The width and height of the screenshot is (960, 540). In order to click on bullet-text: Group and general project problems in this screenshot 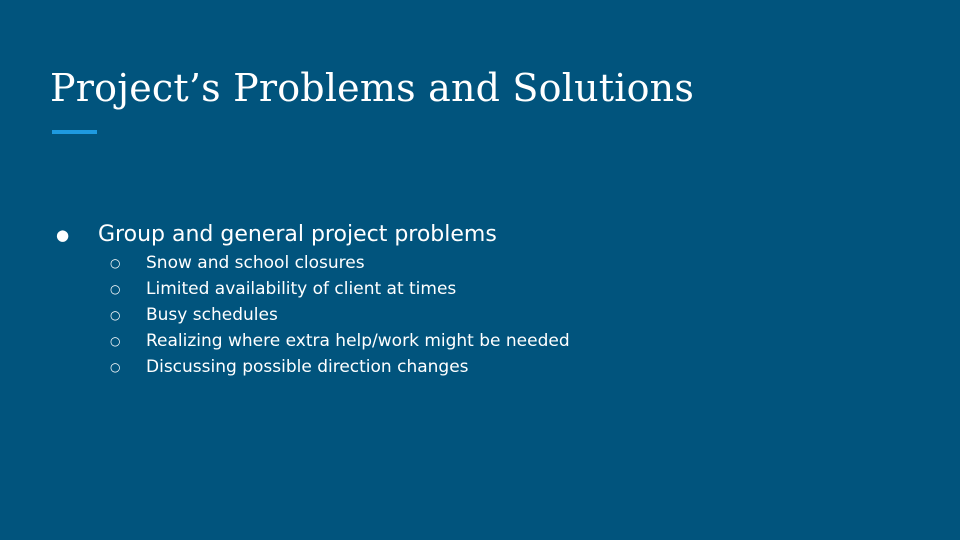, I will do `click(297, 234)`.